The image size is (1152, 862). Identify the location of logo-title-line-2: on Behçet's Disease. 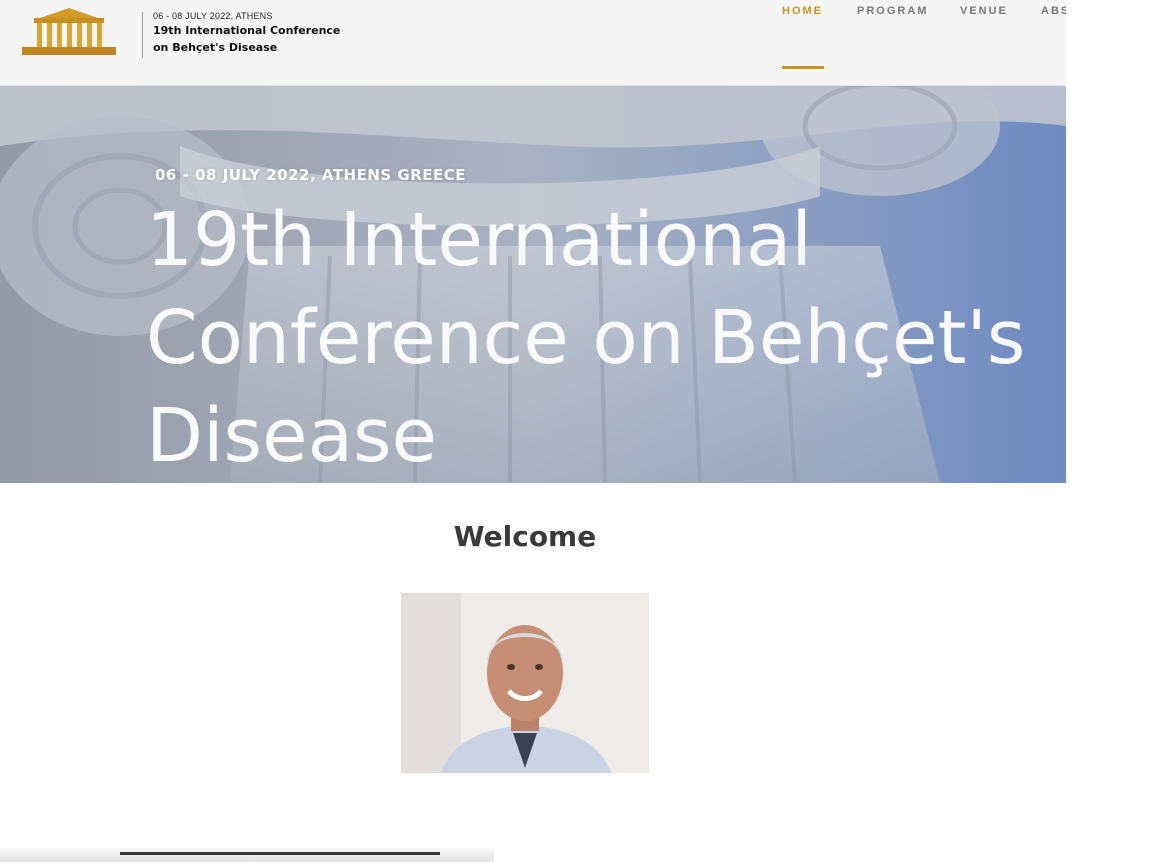
(215, 47).